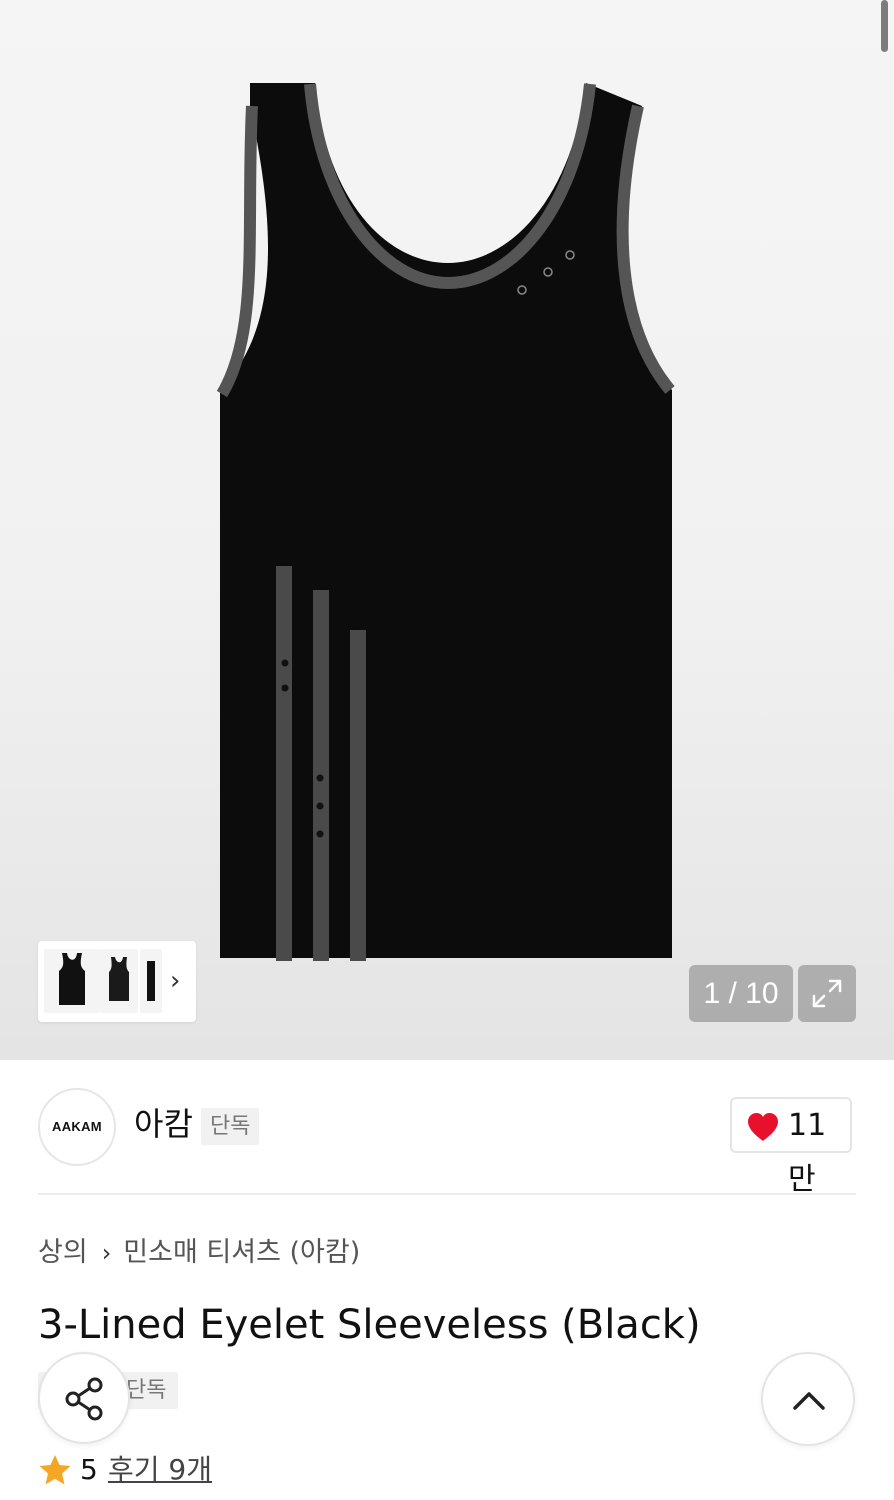  I want to click on expand-button, so click(827, 993).